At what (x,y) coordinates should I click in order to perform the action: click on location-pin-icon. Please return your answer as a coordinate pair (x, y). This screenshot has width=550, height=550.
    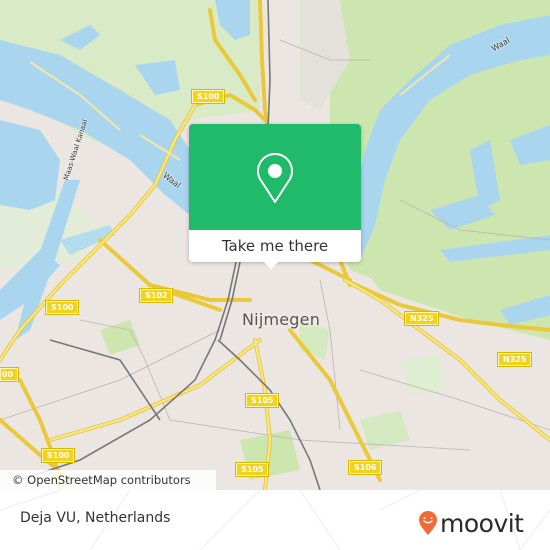
    Looking at the image, I should click on (275, 178).